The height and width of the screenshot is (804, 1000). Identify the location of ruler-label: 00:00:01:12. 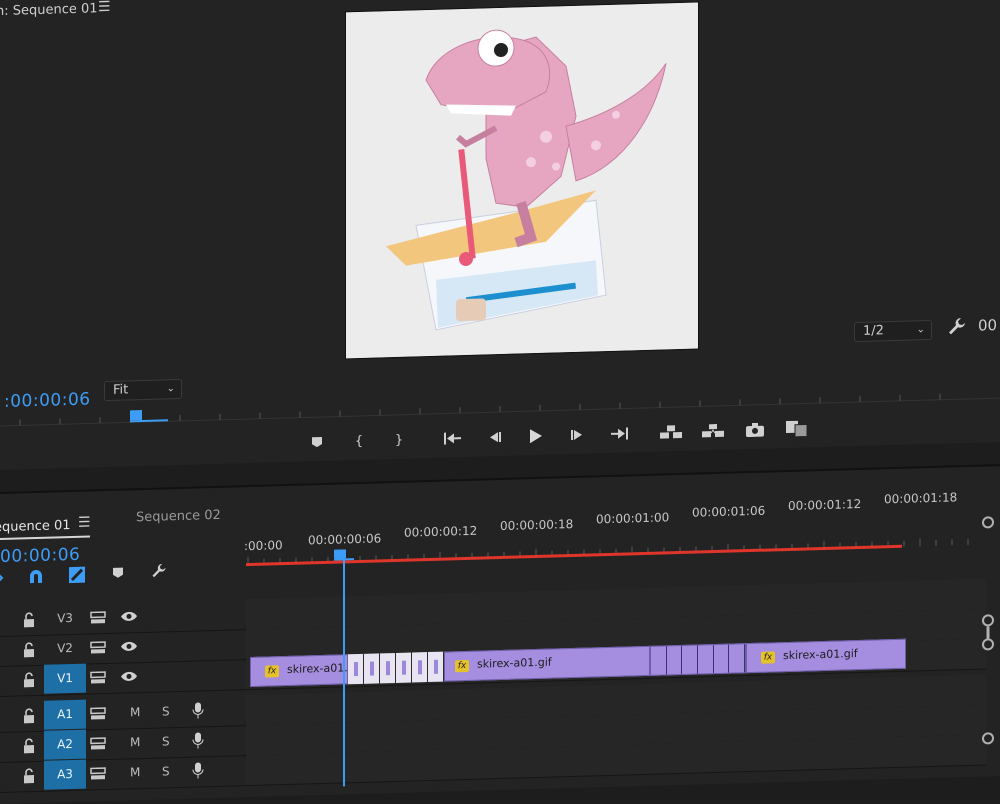
(825, 504).